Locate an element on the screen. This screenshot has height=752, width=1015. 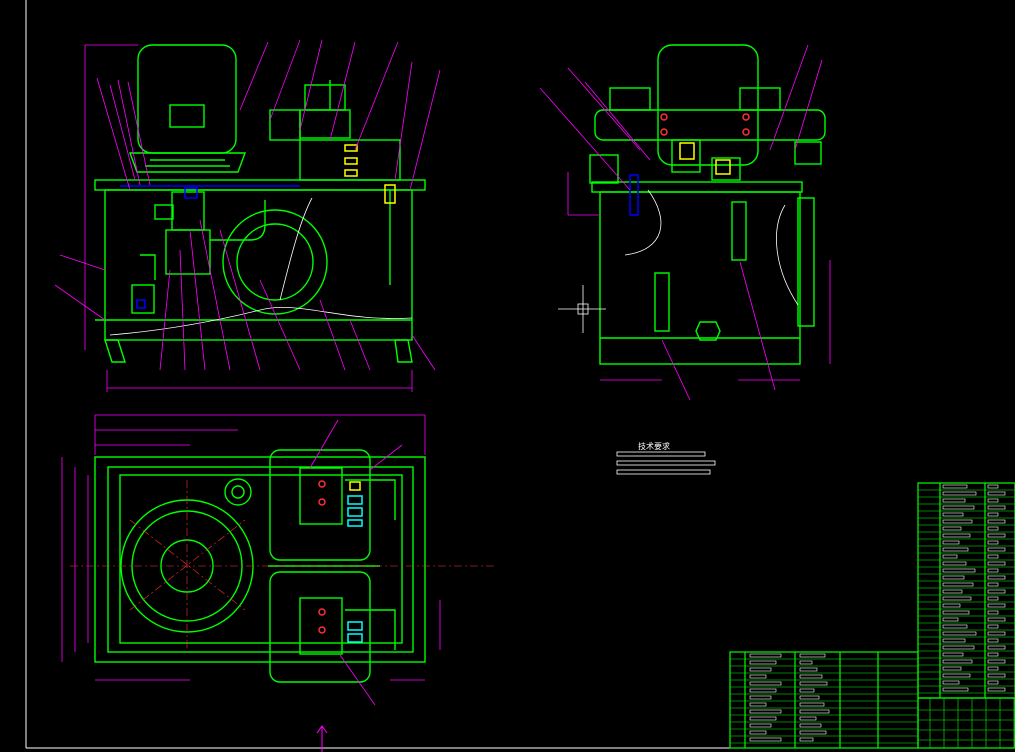
front-view is located at coordinates (260, 203).